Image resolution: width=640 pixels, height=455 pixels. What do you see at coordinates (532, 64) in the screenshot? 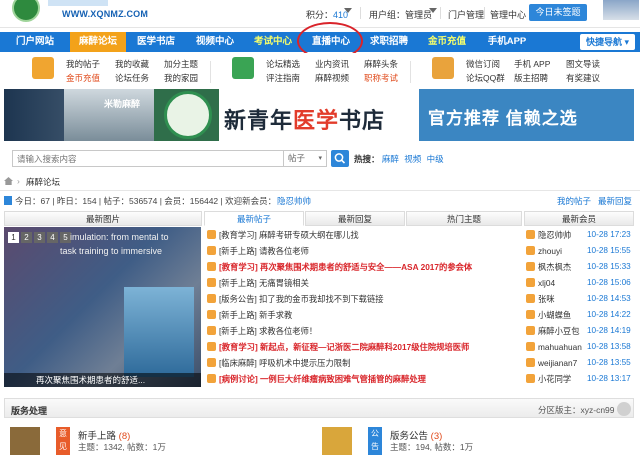
I see `link-mobile-app: 手机 APP` at bounding box center [532, 64].